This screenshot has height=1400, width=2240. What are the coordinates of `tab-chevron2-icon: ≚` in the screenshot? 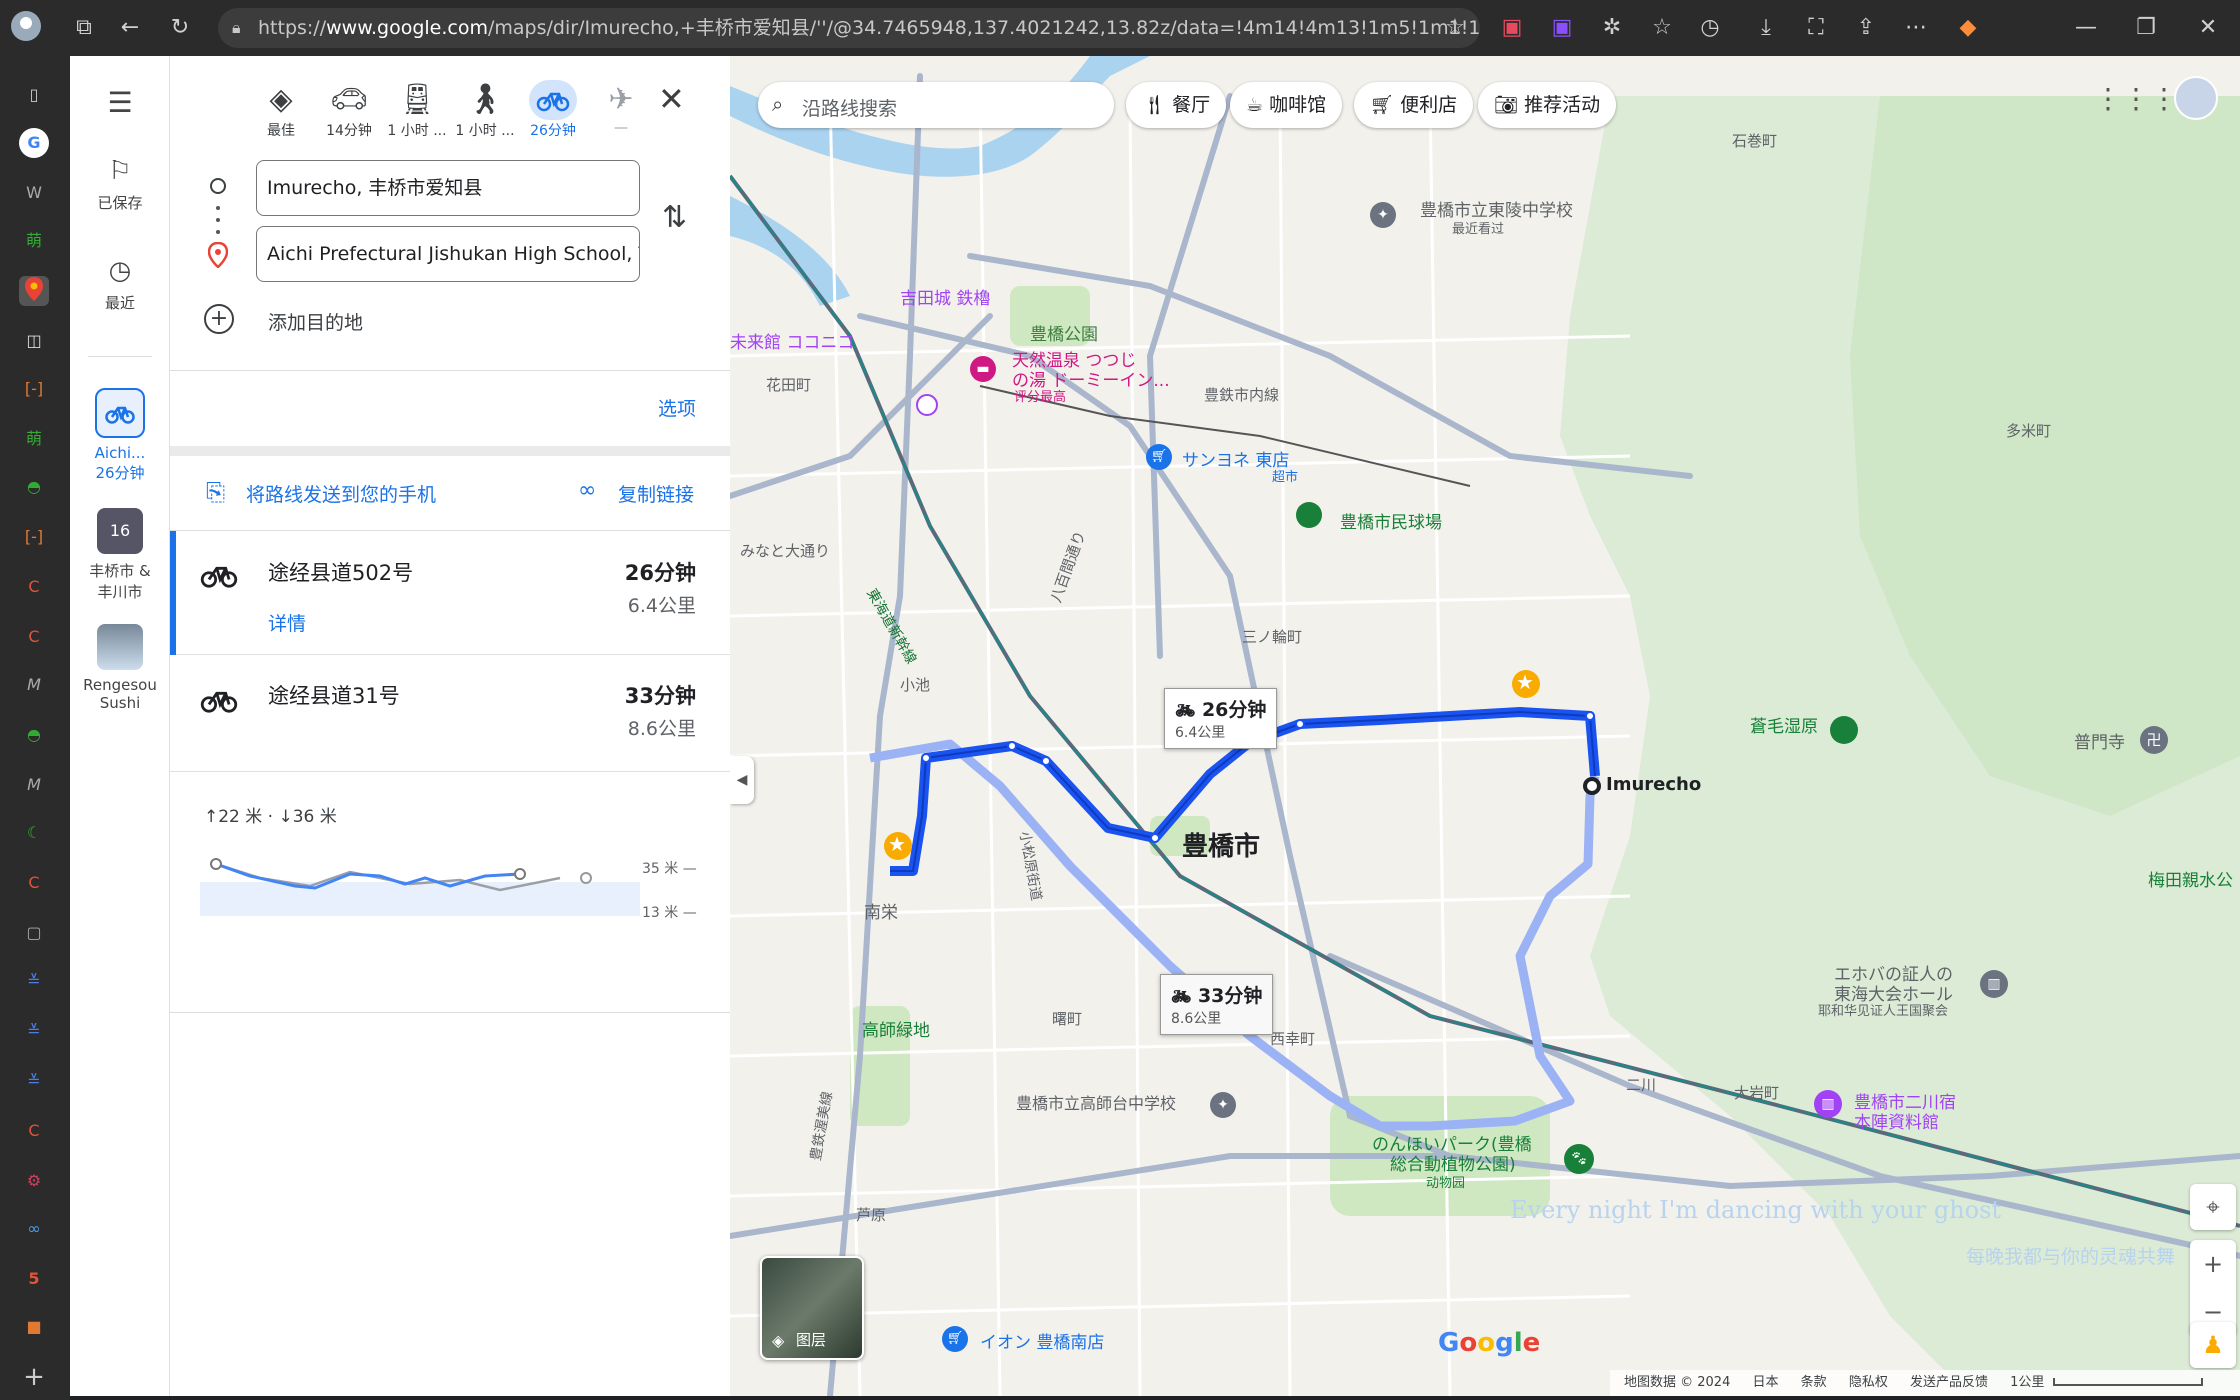 It's located at (34, 1031).